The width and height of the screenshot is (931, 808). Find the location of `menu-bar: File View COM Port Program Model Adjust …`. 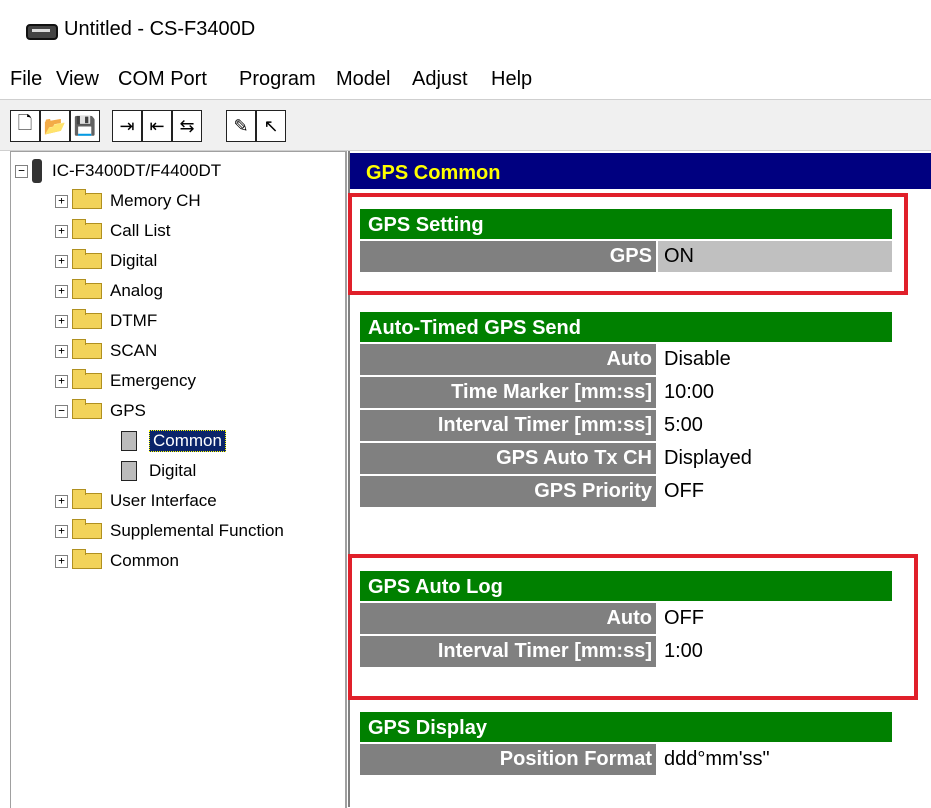

menu-bar: File View COM Port Program Model Adjust … is located at coordinates (465, 80).